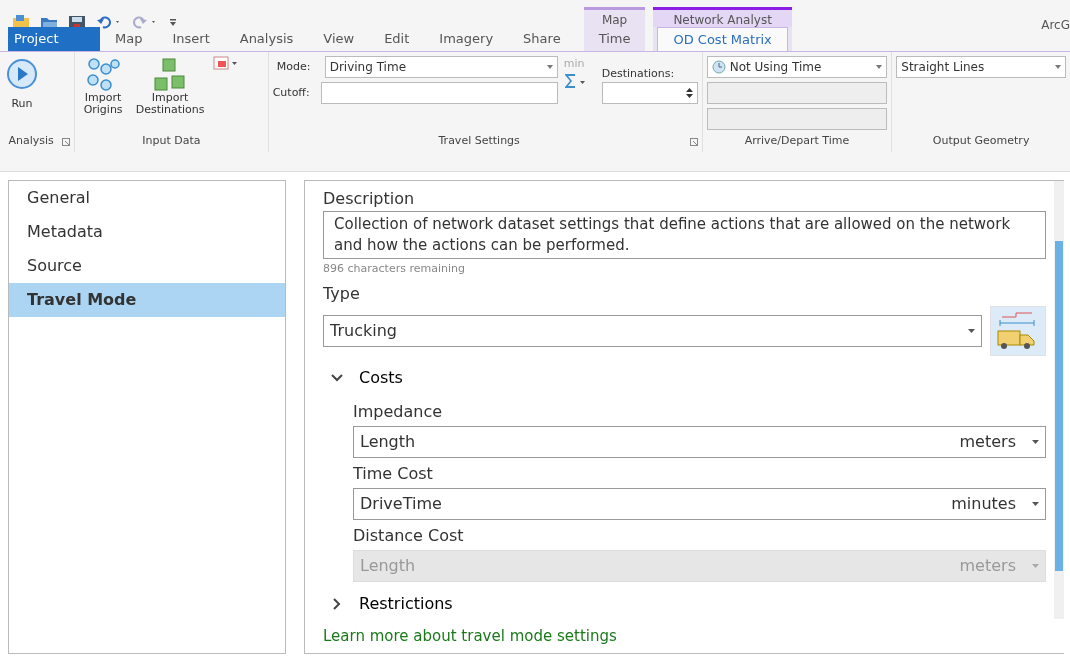  Describe the element at coordinates (171, 141) in the screenshot. I see `group-label: Input Data` at that location.